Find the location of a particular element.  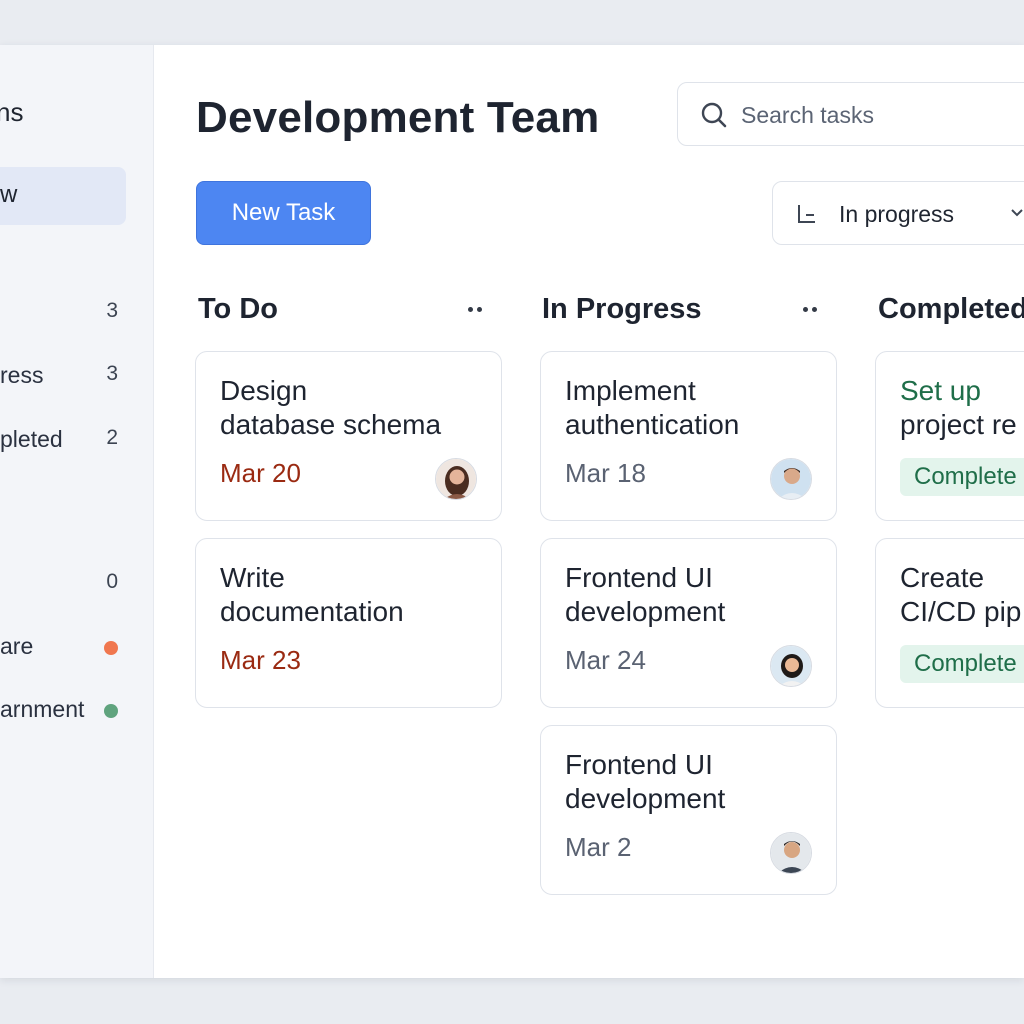

sidebar-item-active-label: w is located at coordinates (8, 195).